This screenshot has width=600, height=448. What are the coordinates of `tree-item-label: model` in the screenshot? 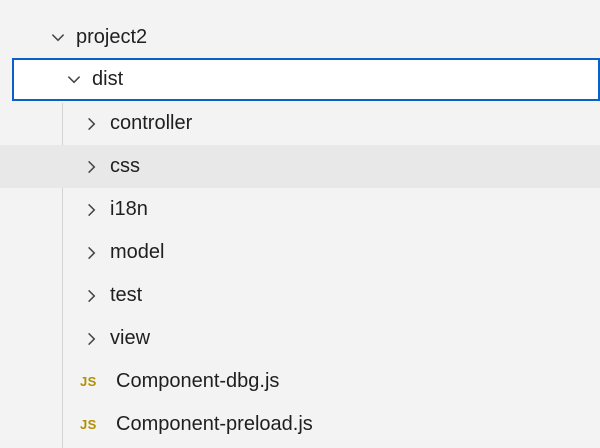 It's located at (137, 252).